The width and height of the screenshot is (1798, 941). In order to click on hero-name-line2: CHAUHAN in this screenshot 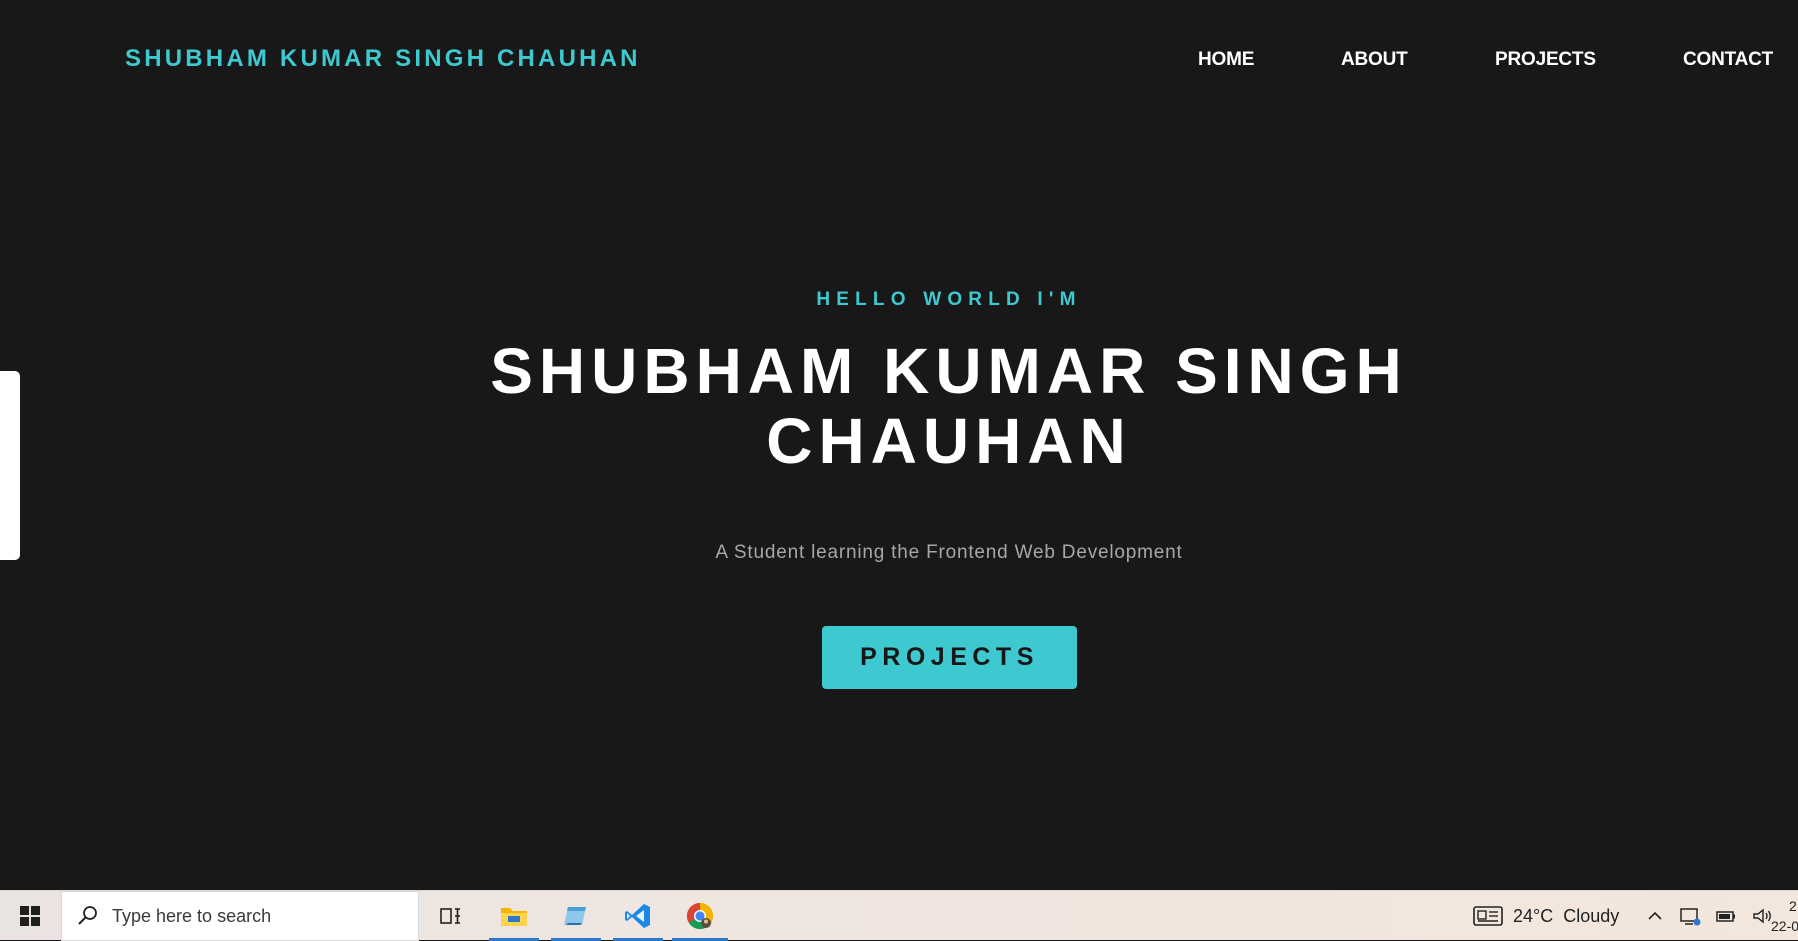, I will do `click(949, 441)`.